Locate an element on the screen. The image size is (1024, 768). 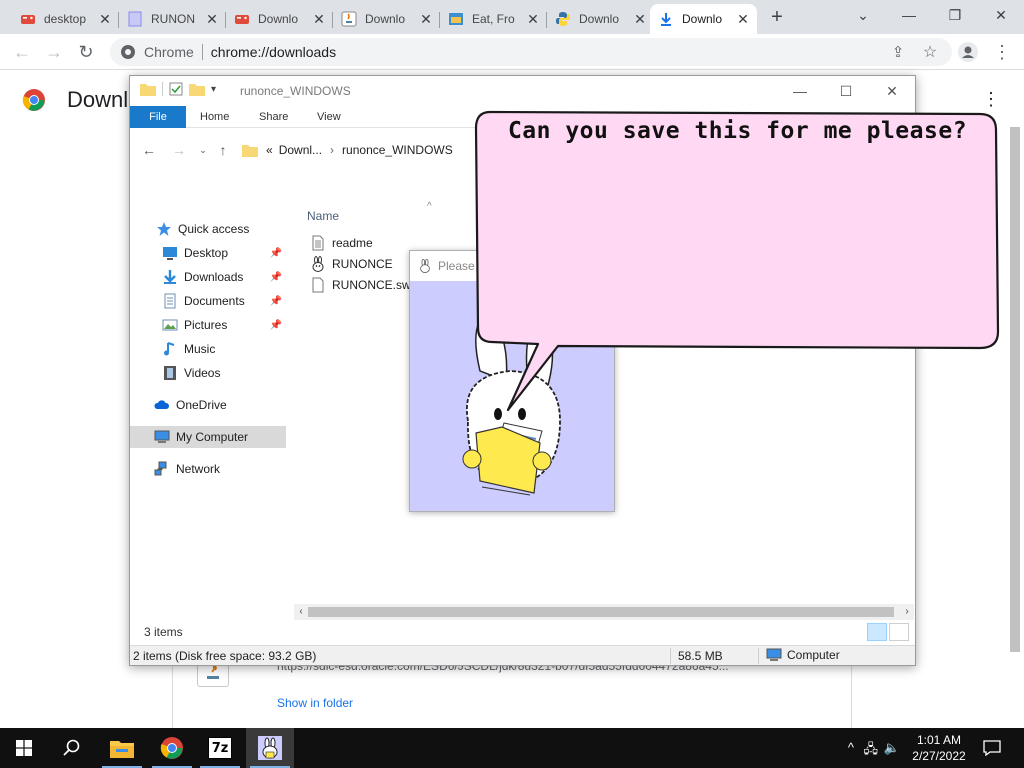
taskbar-chrome is located at coordinates (172, 748).